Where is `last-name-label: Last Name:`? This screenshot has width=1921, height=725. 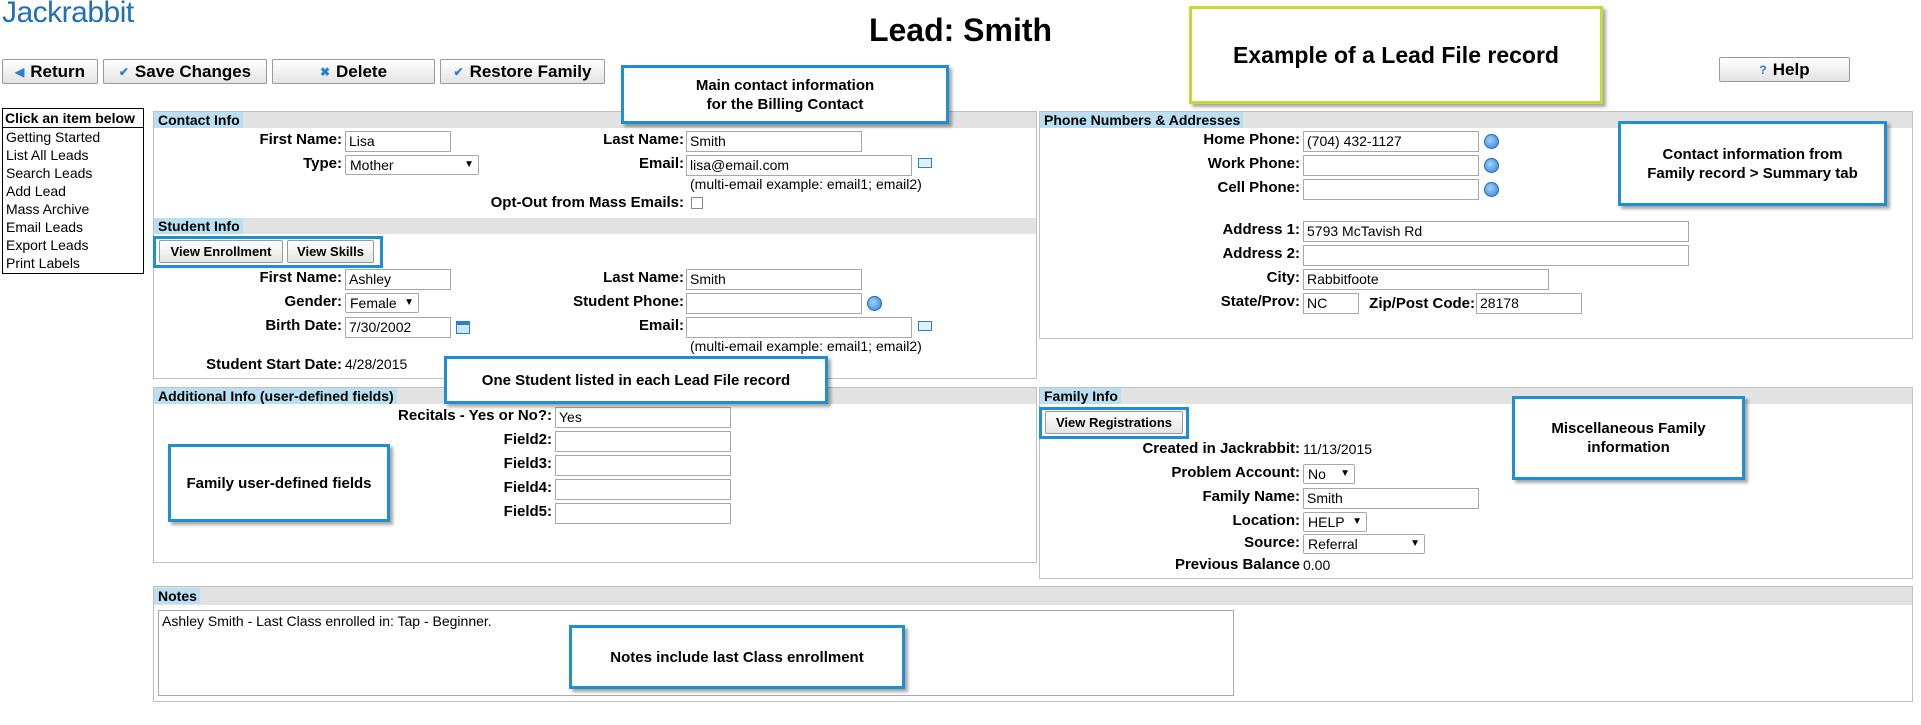 last-name-label: Last Name: is located at coordinates (643, 139).